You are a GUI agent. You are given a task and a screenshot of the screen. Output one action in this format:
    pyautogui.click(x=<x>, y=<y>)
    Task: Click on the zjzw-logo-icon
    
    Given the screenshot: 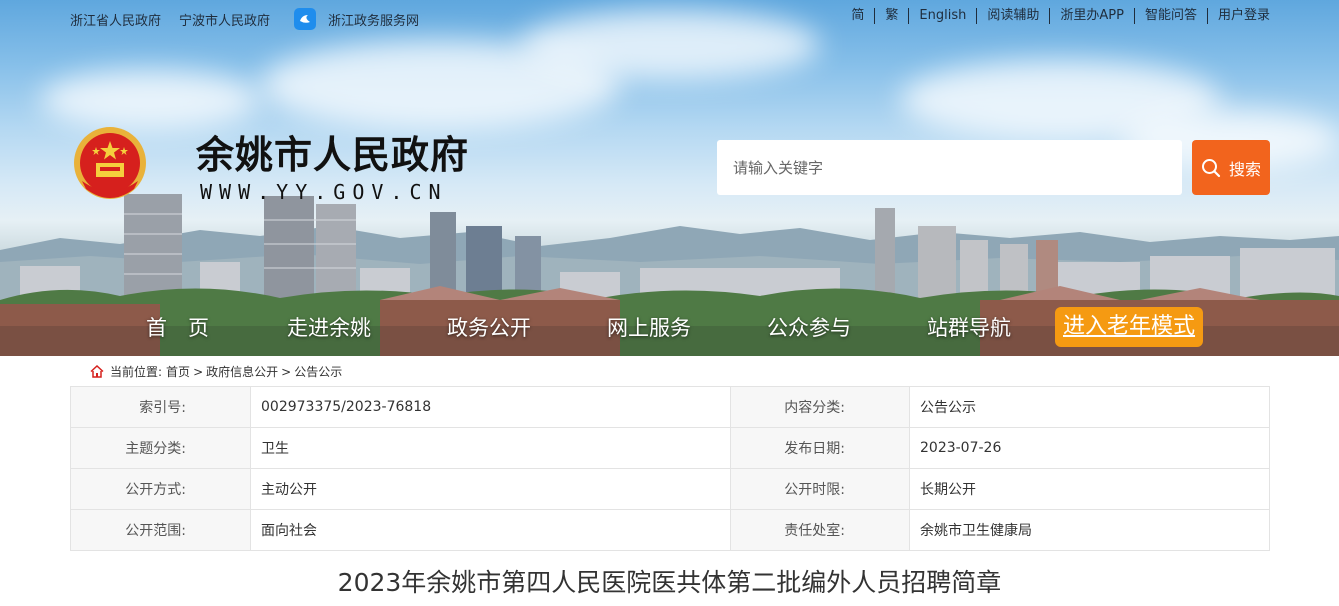 What is the action you would take?
    pyautogui.click(x=305, y=19)
    